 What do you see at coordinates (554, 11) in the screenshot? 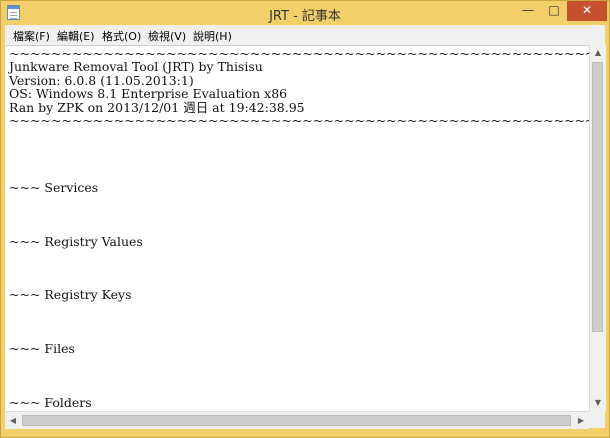
I see `maximize-button: □` at bounding box center [554, 11].